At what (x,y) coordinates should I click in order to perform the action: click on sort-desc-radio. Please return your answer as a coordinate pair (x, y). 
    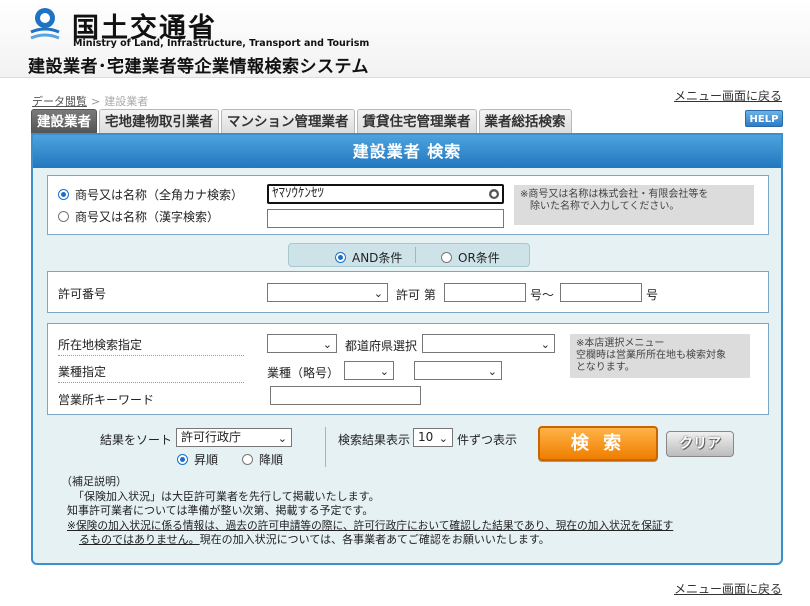
    Looking at the image, I should click on (247, 459).